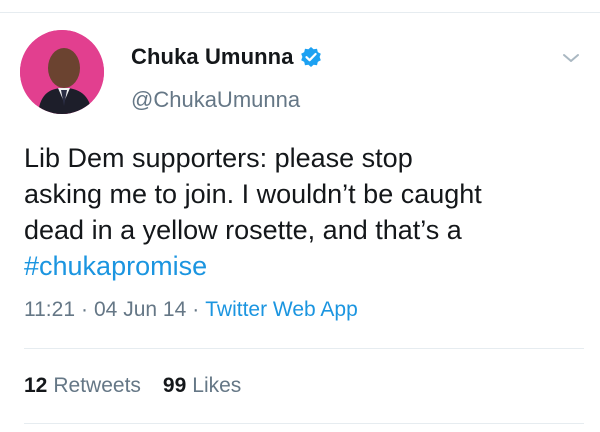  I want to click on chevron-down-icon, so click(571, 58).